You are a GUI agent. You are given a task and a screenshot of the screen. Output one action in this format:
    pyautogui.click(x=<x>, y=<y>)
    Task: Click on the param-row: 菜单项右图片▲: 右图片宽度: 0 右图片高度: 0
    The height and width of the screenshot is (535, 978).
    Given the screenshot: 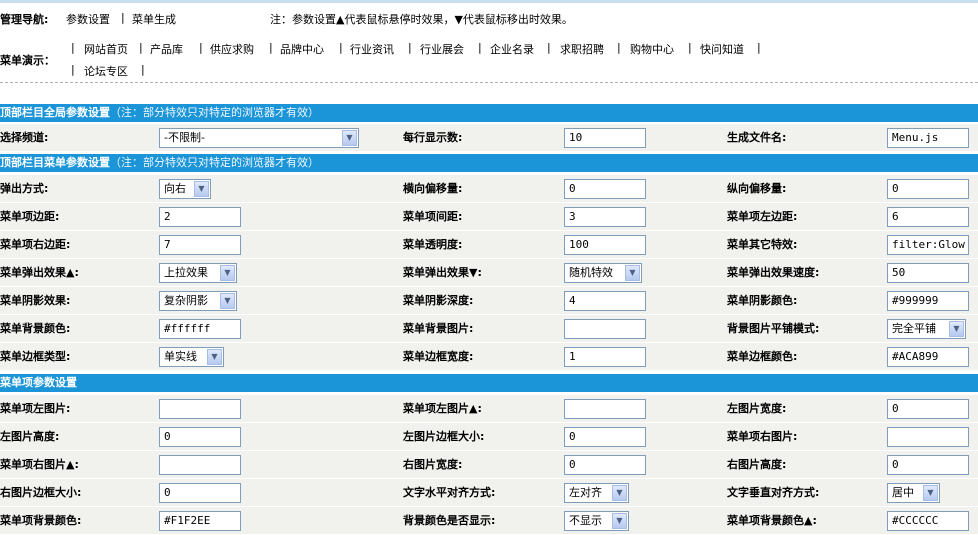 What is the action you would take?
    pyautogui.click(x=489, y=465)
    